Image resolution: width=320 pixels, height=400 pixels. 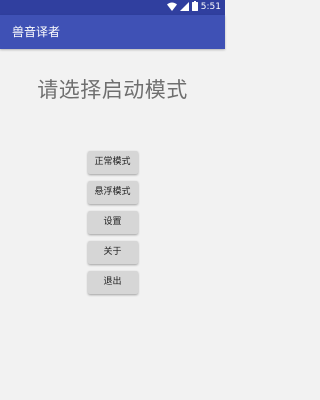 What do you see at coordinates (184, 7) in the screenshot?
I see `signal-icon` at bounding box center [184, 7].